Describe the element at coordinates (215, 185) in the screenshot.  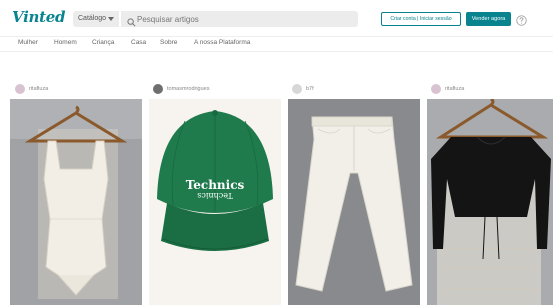
I see `cap-logo-text: Technics` at that location.